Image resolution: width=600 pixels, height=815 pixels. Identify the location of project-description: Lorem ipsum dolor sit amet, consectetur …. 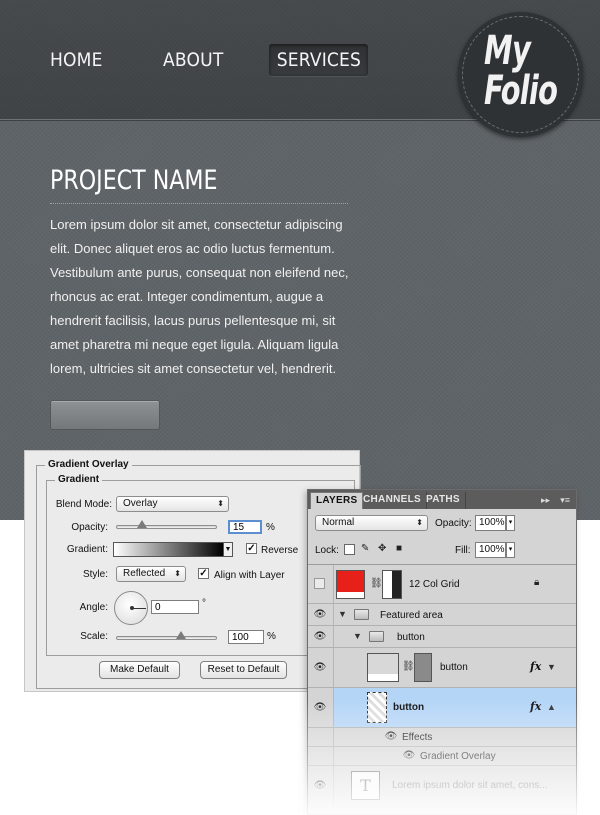
(199, 296).